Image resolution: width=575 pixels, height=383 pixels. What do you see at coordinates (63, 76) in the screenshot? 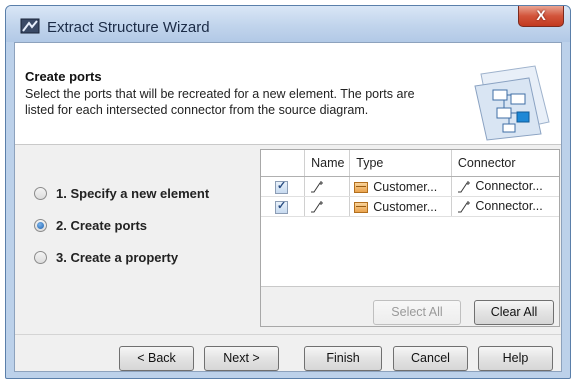
I see `page-title: Create ports` at bounding box center [63, 76].